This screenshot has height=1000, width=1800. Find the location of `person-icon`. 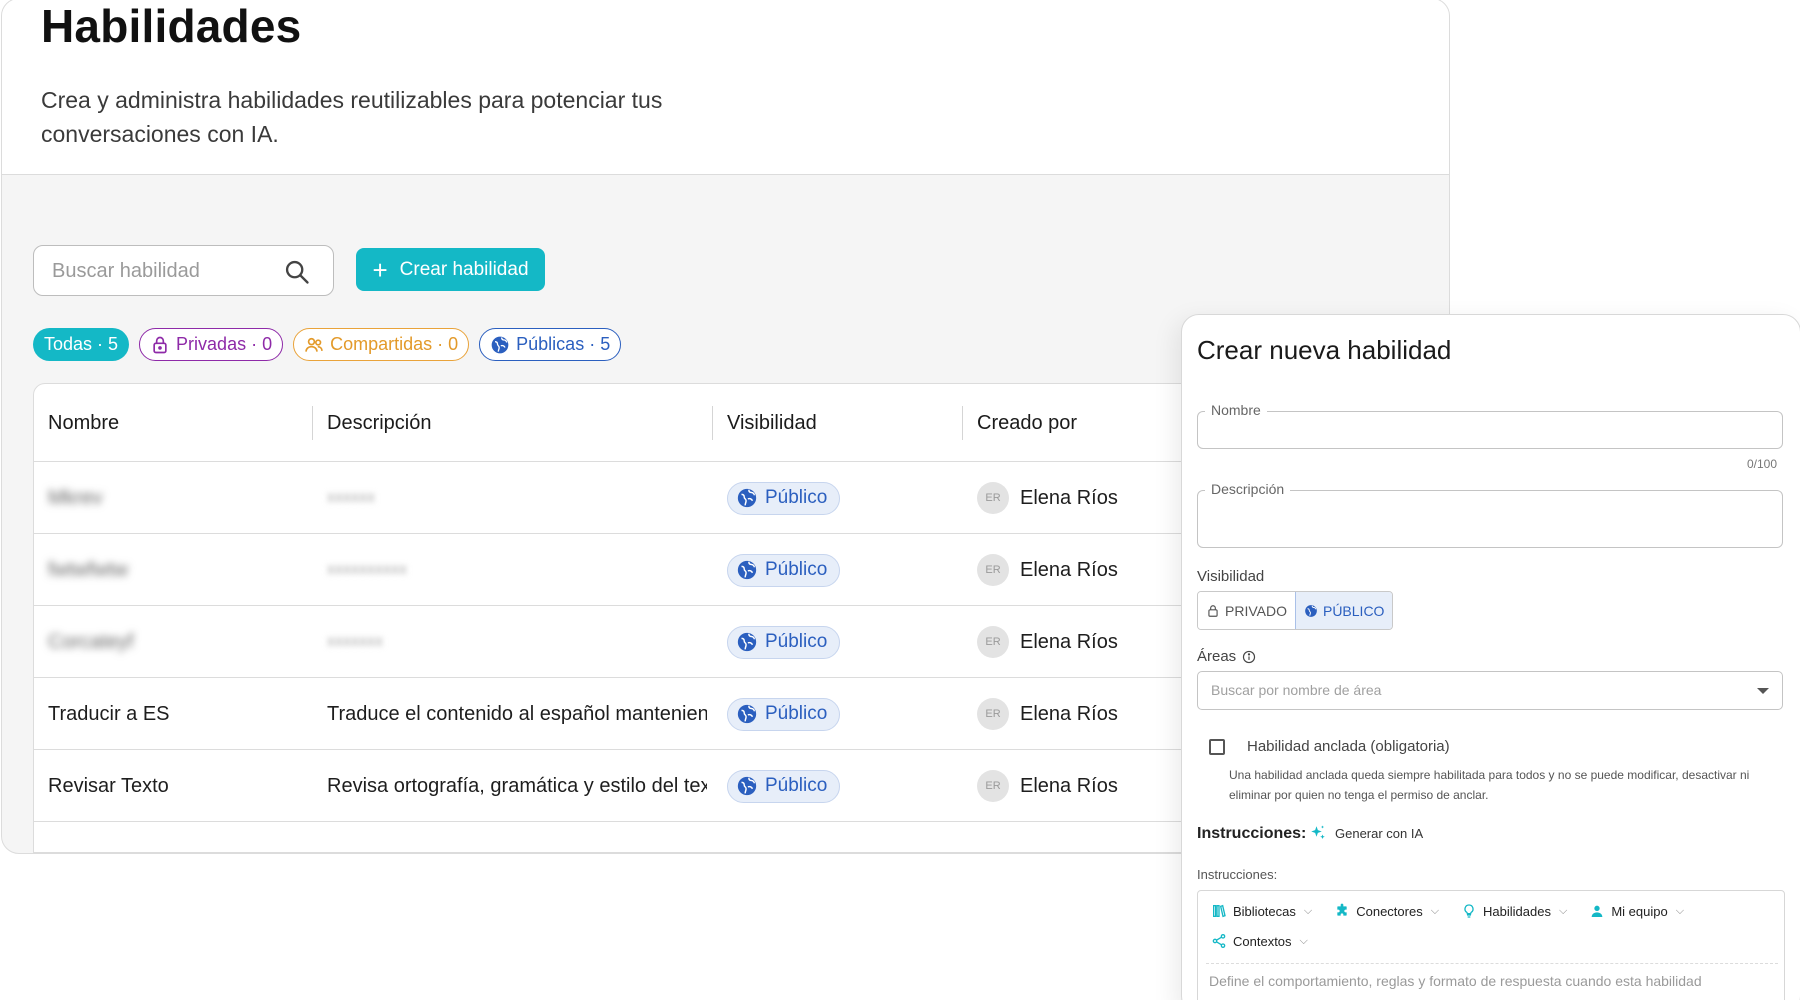

person-icon is located at coordinates (1597, 911).